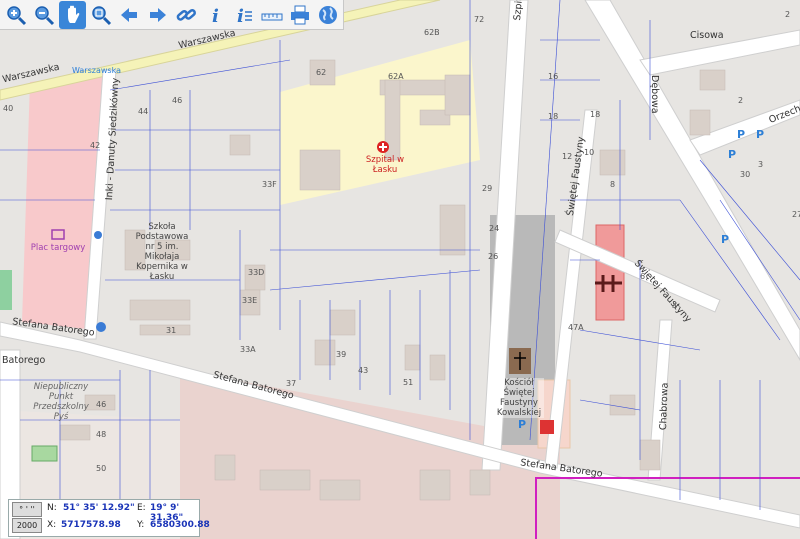 The image size is (800, 539). What do you see at coordinates (143, 111) in the screenshot?
I see `lot-number: 44` at bounding box center [143, 111].